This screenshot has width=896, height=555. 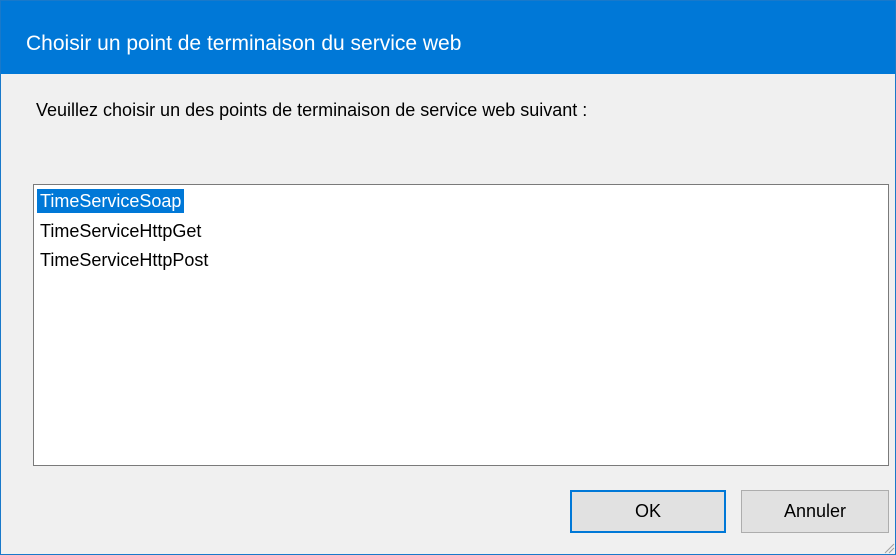 I want to click on ok-button: OK, so click(x=648, y=511).